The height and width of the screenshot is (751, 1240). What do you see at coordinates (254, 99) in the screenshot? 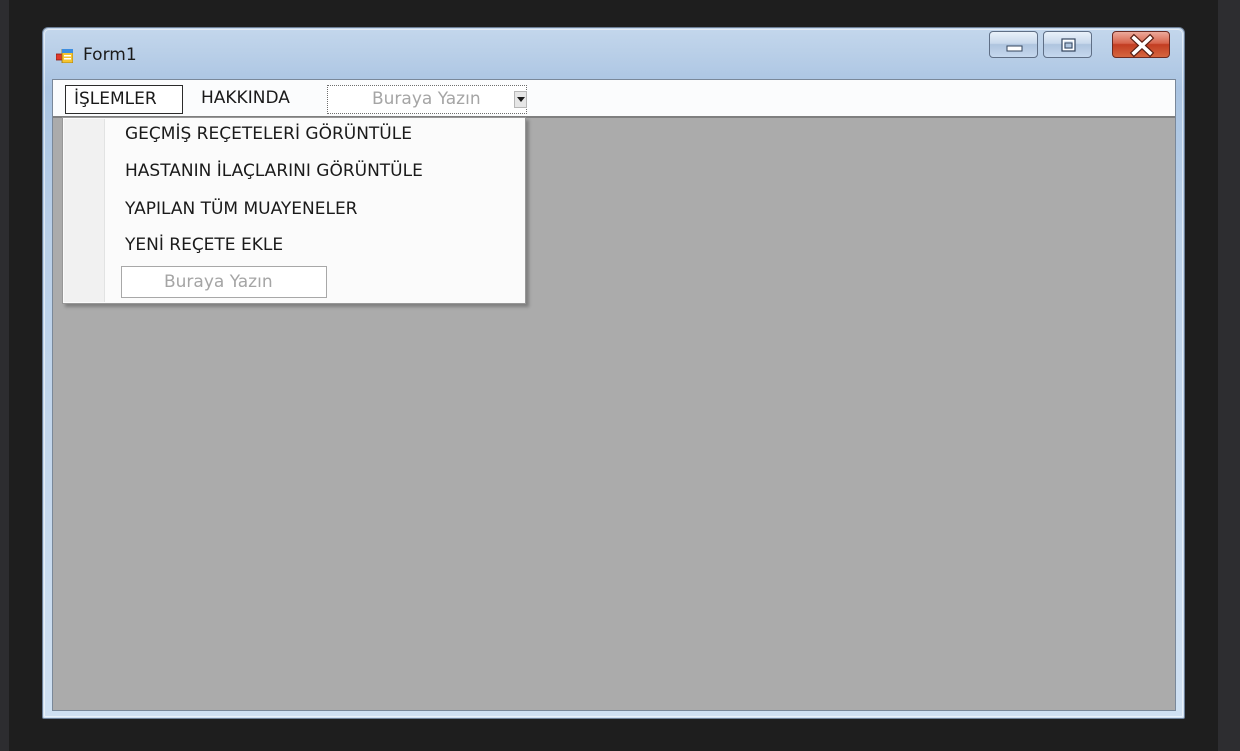
I see `menu-item-hakkinda: HAKKINDA` at bounding box center [254, 99].